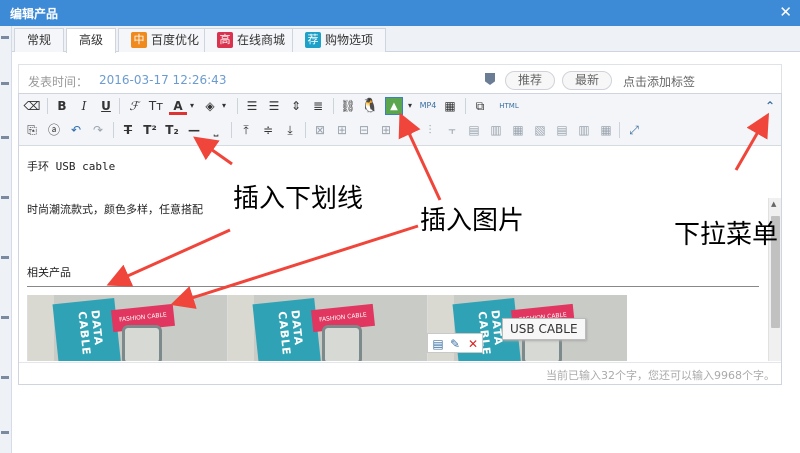 Image resolution: width=800 pixels, height=453 pixels. What do you see at coordinates (349, 40) in the screenshot?
I see `tab-label: 购物选项` at bounding box center [349, 40].